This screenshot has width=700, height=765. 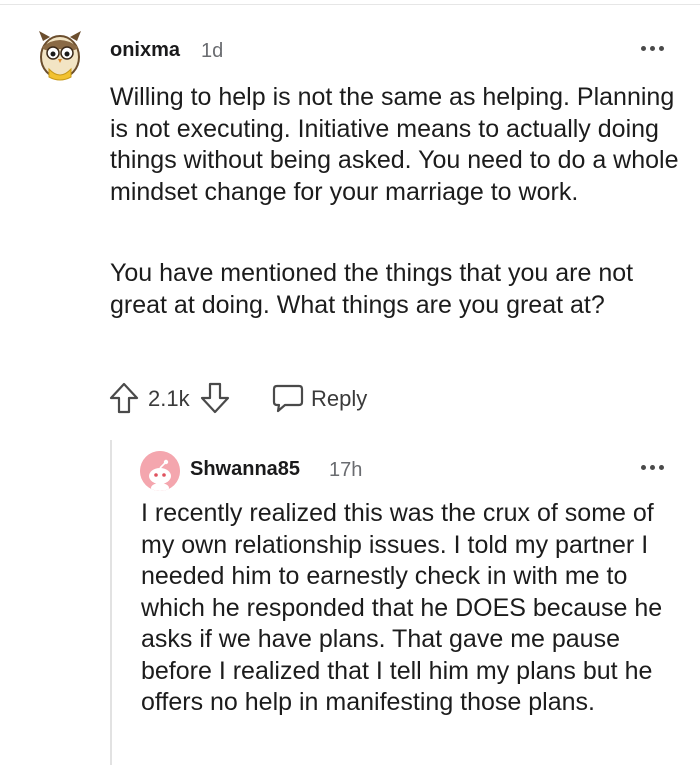 What do you see at coordinates (258, 398) in the screenshot?
I see `comment-actions: 2.1k Reply` at bounding box center [258, 398].